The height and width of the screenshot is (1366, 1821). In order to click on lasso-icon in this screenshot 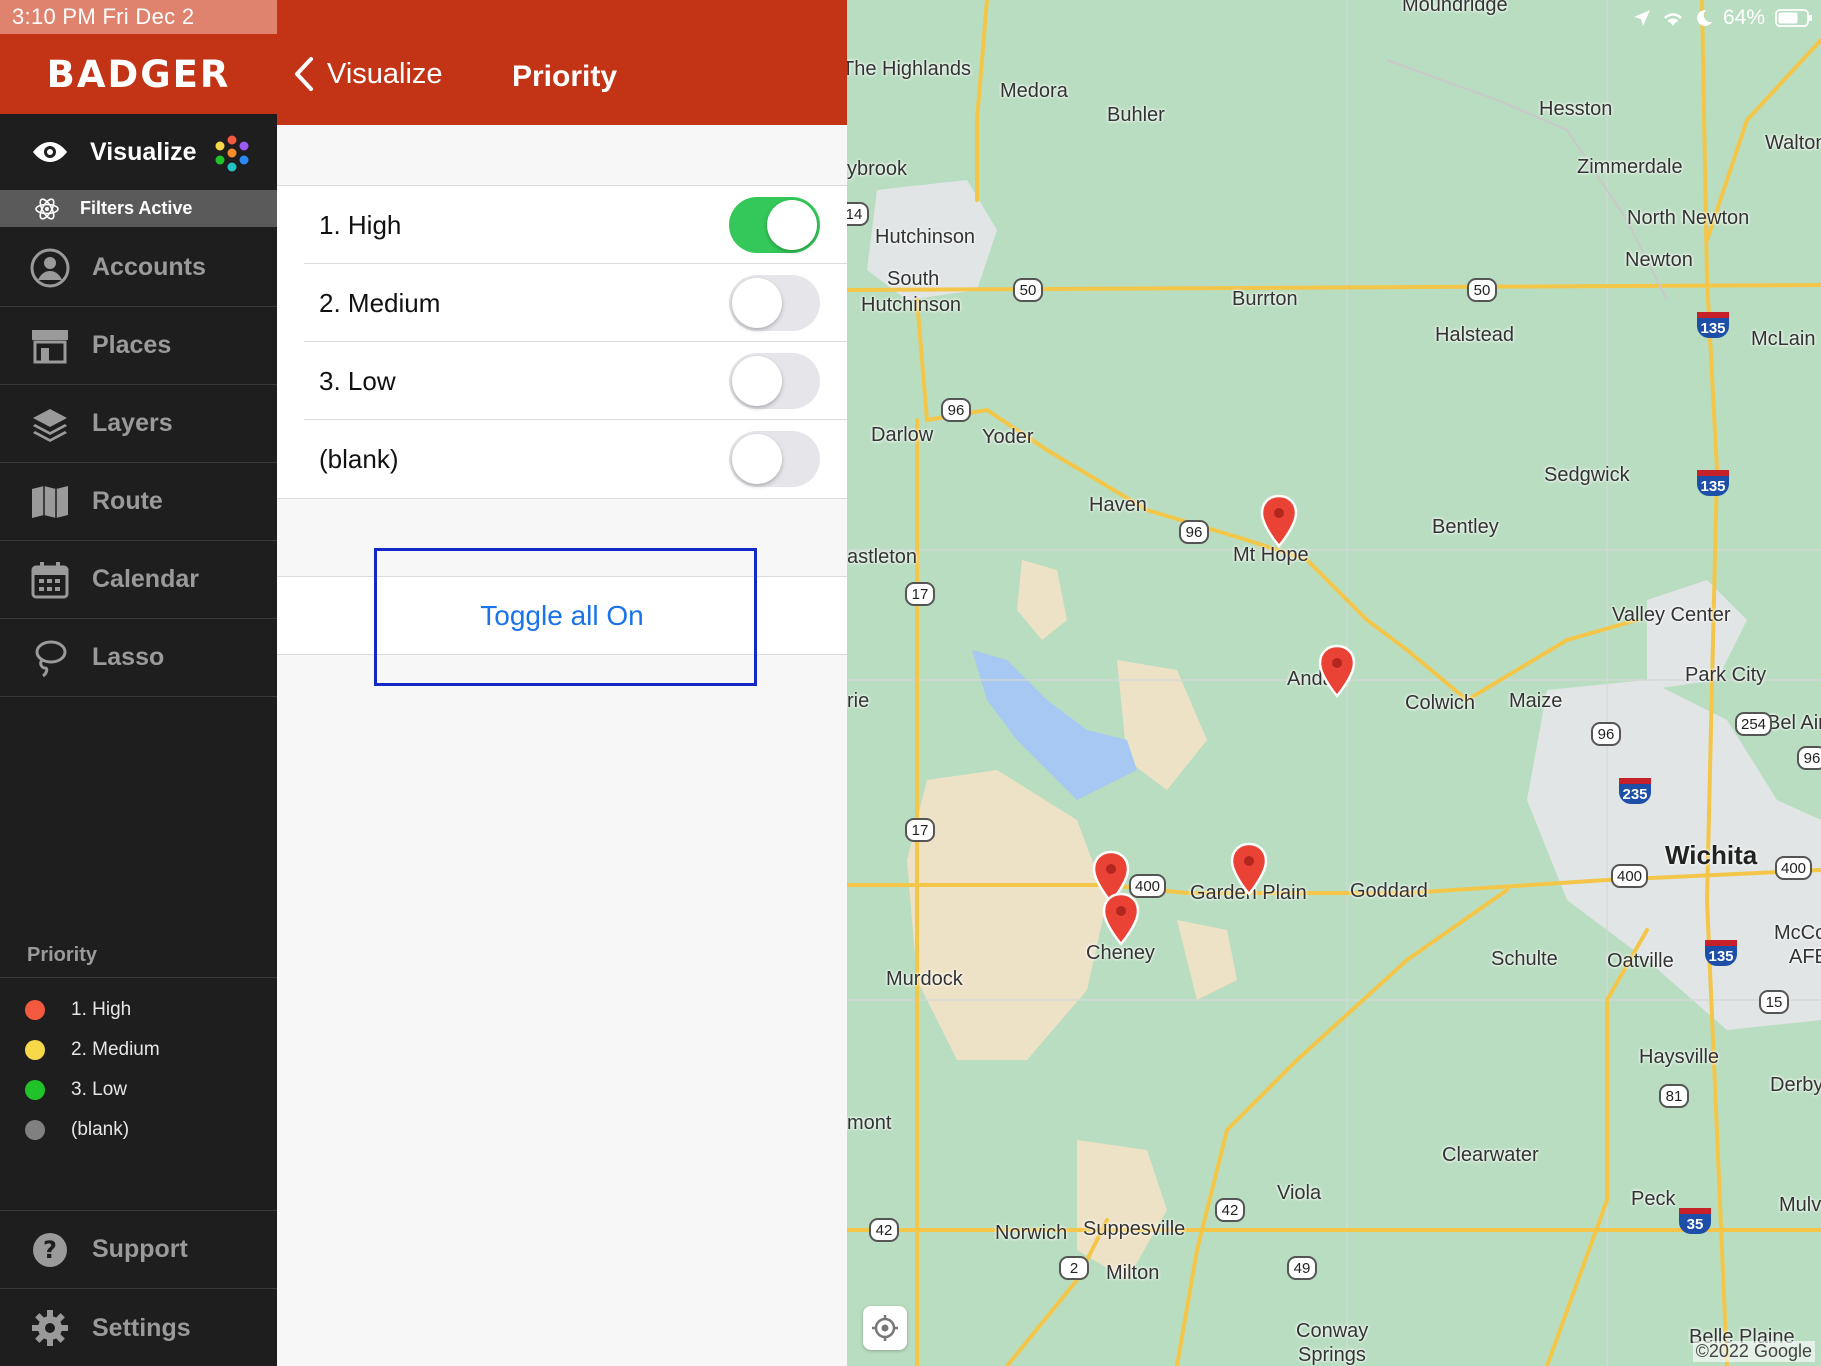, I will do `click(50, 658)`.